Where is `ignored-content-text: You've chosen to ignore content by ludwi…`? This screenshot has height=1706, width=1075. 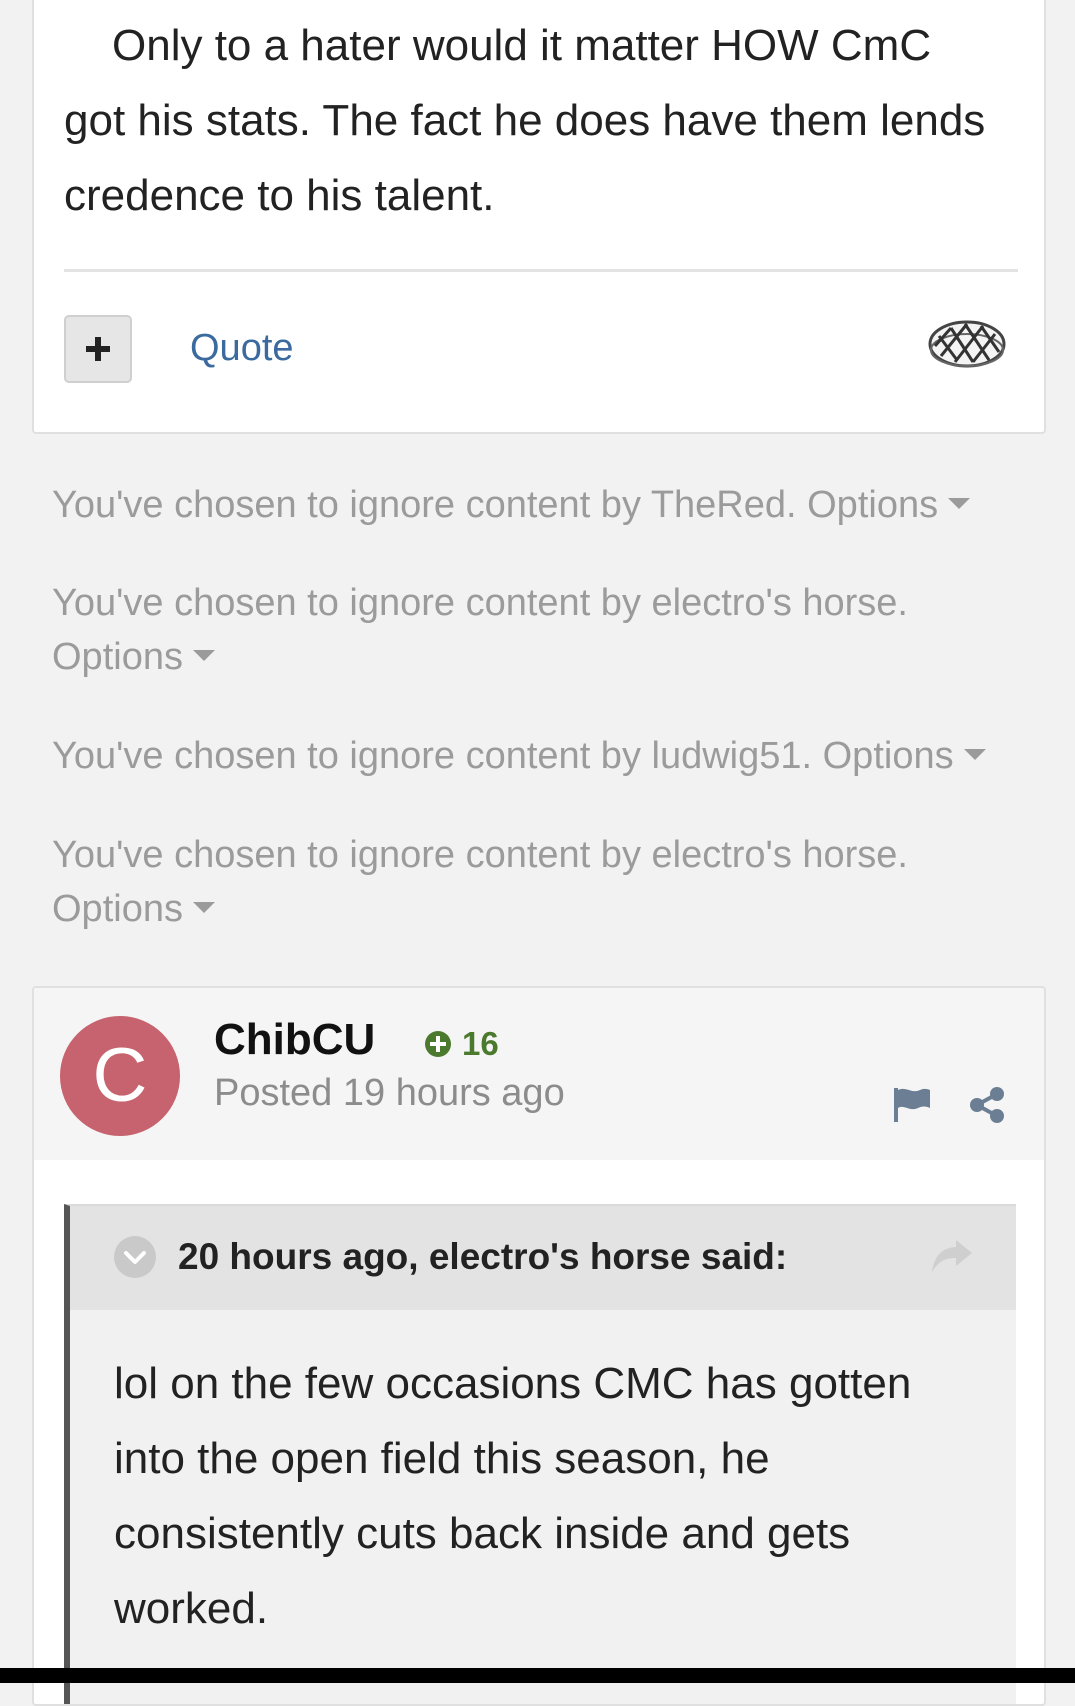 ignored-content-text: You've chosen to ignore content by ludwi… is located at coordinates (432, 756).